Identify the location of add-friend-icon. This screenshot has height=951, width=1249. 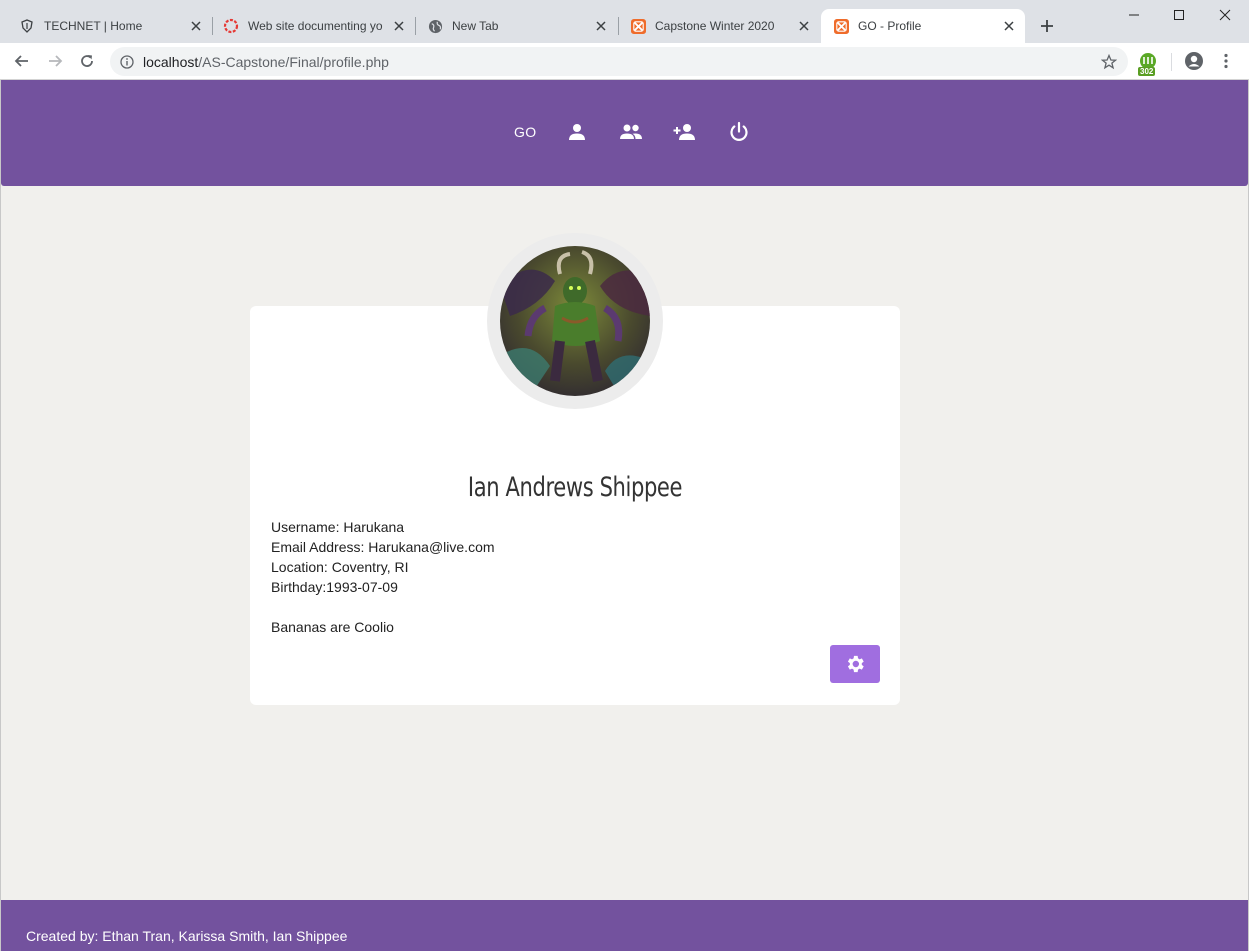
(685, 132).